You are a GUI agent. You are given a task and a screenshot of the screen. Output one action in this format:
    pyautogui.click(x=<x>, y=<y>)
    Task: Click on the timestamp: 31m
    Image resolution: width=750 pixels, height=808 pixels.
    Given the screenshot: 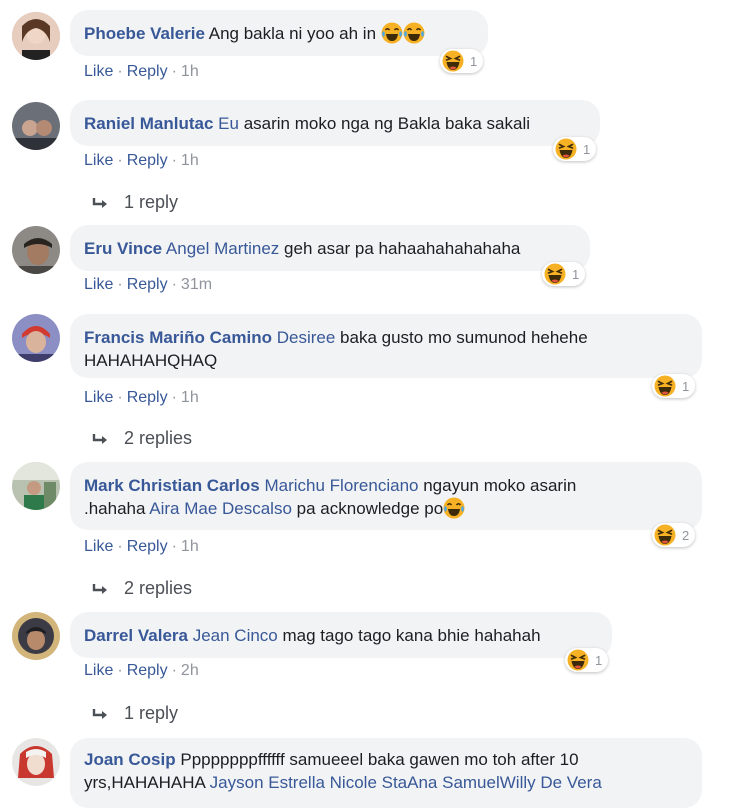 What is the action you would take?
    pyautogui.click(x=196, y=284)
    